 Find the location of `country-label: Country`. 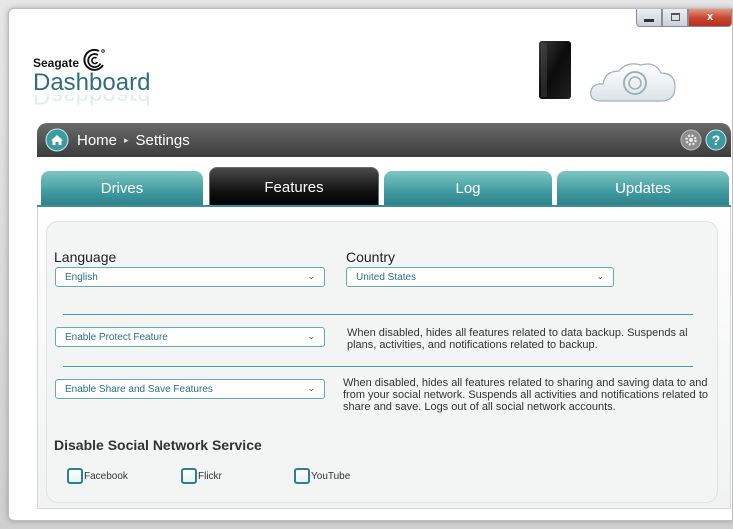

country-label: Country is located at coordinates (371, 257).